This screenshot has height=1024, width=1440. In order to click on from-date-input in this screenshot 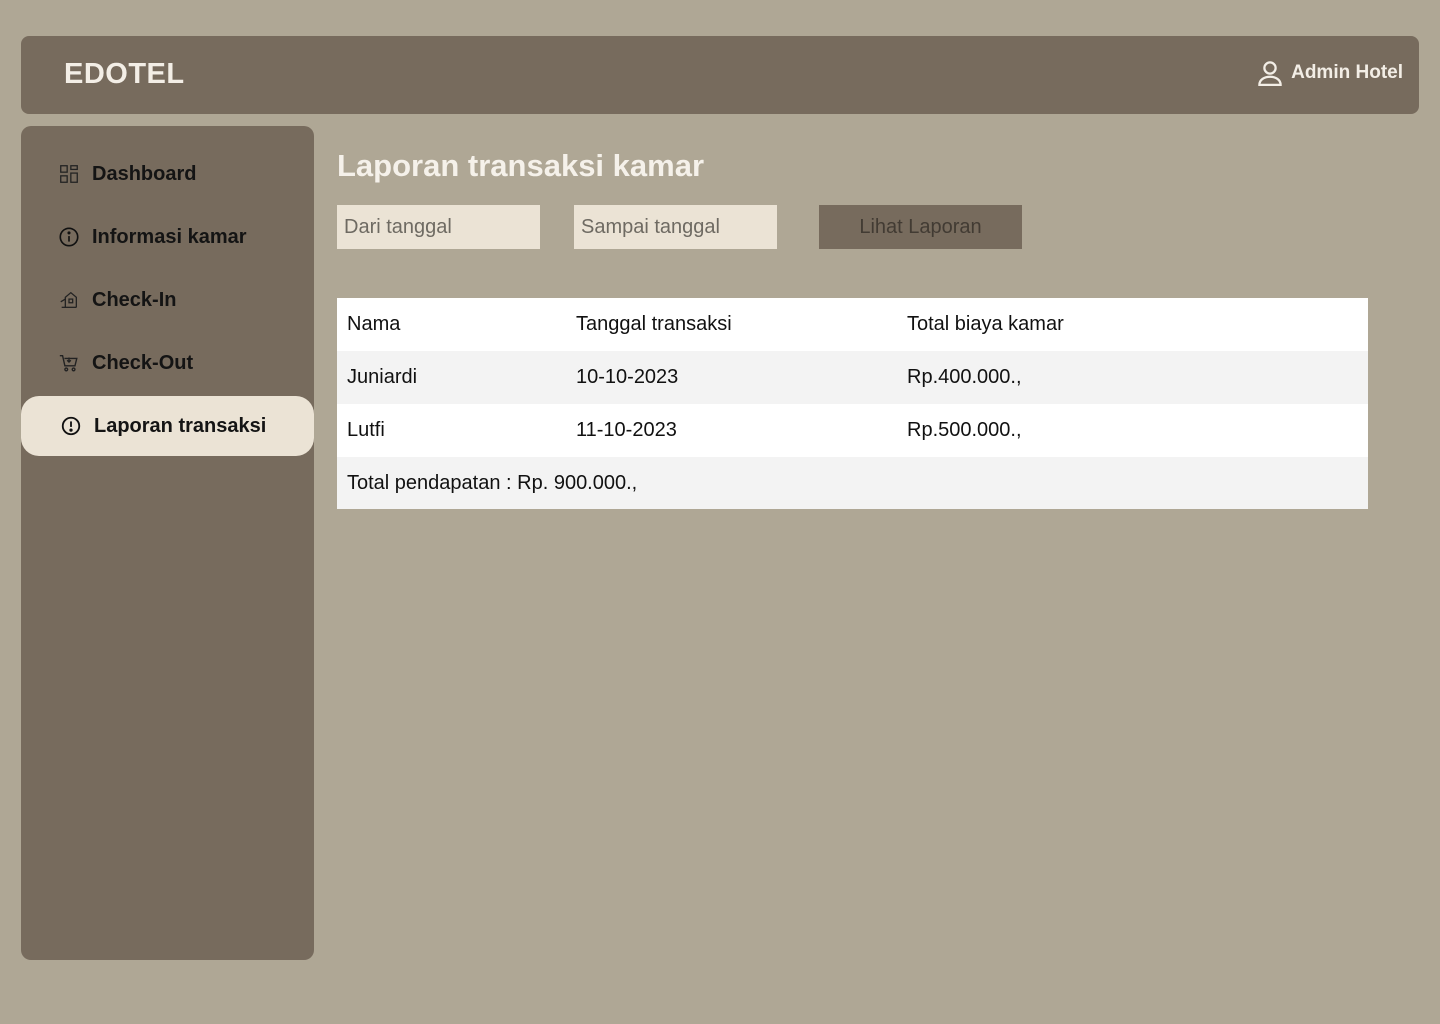, I will do `click(438, 227)`.